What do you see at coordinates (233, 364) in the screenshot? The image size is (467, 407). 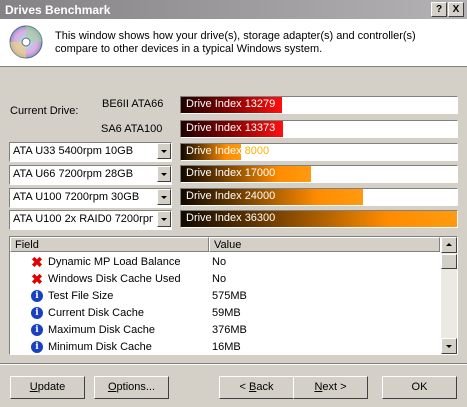 I see `divider` at bounding box center [233, 364].